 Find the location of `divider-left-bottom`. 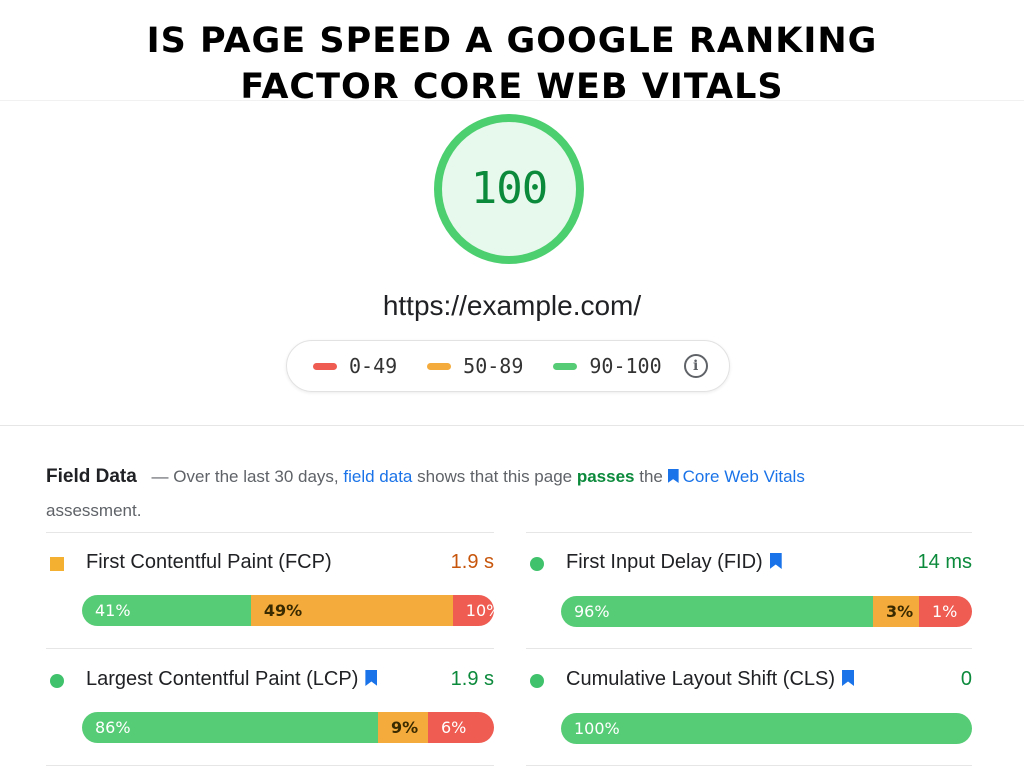

divider-left-bottom is located at coordinates (270, 765).